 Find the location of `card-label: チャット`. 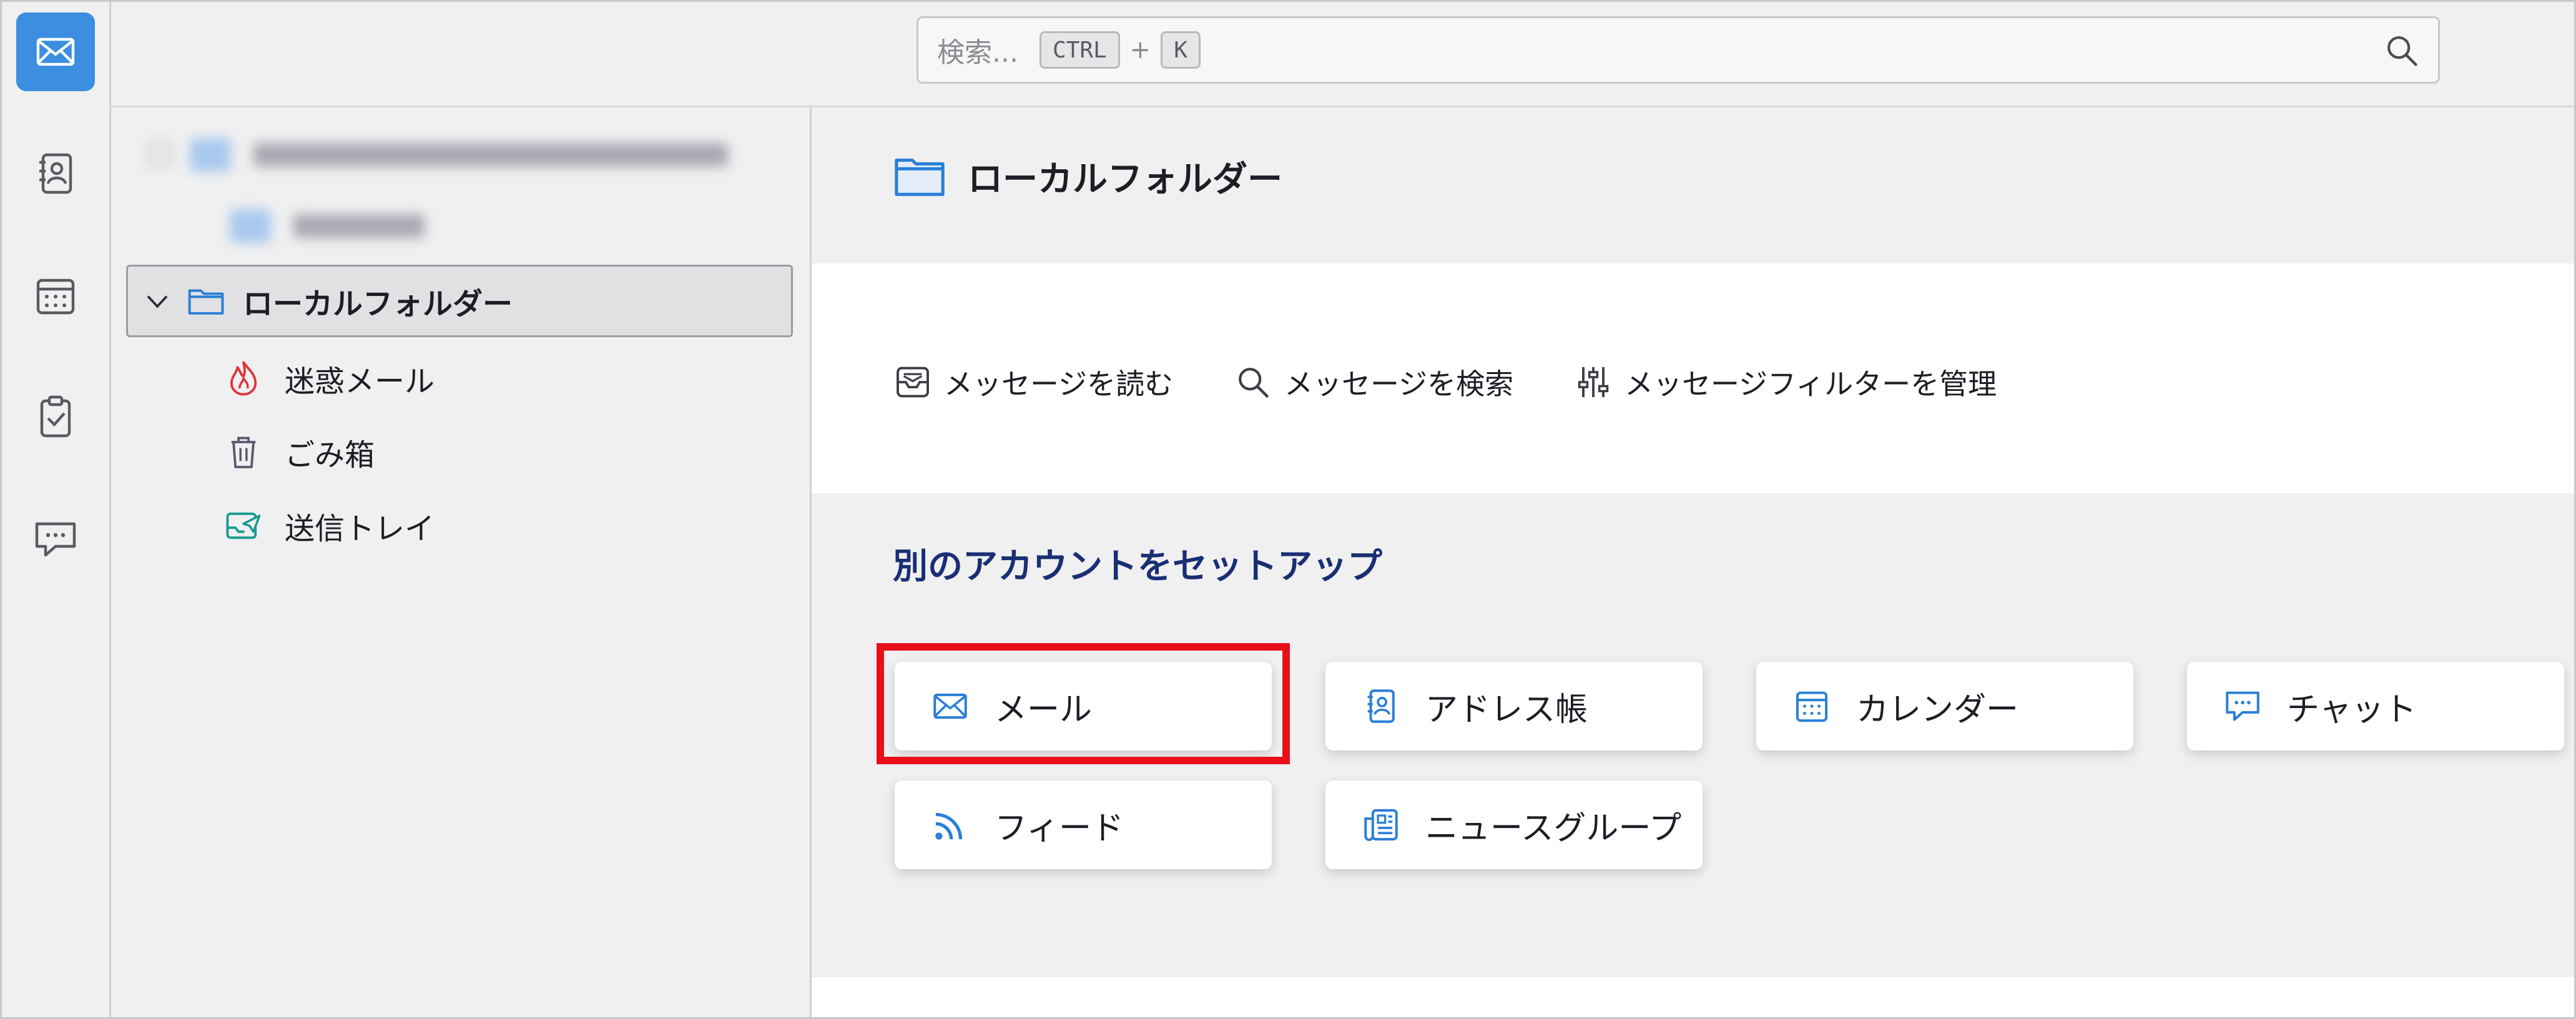

card-label: チャット is located at coordinates (2352, 710).